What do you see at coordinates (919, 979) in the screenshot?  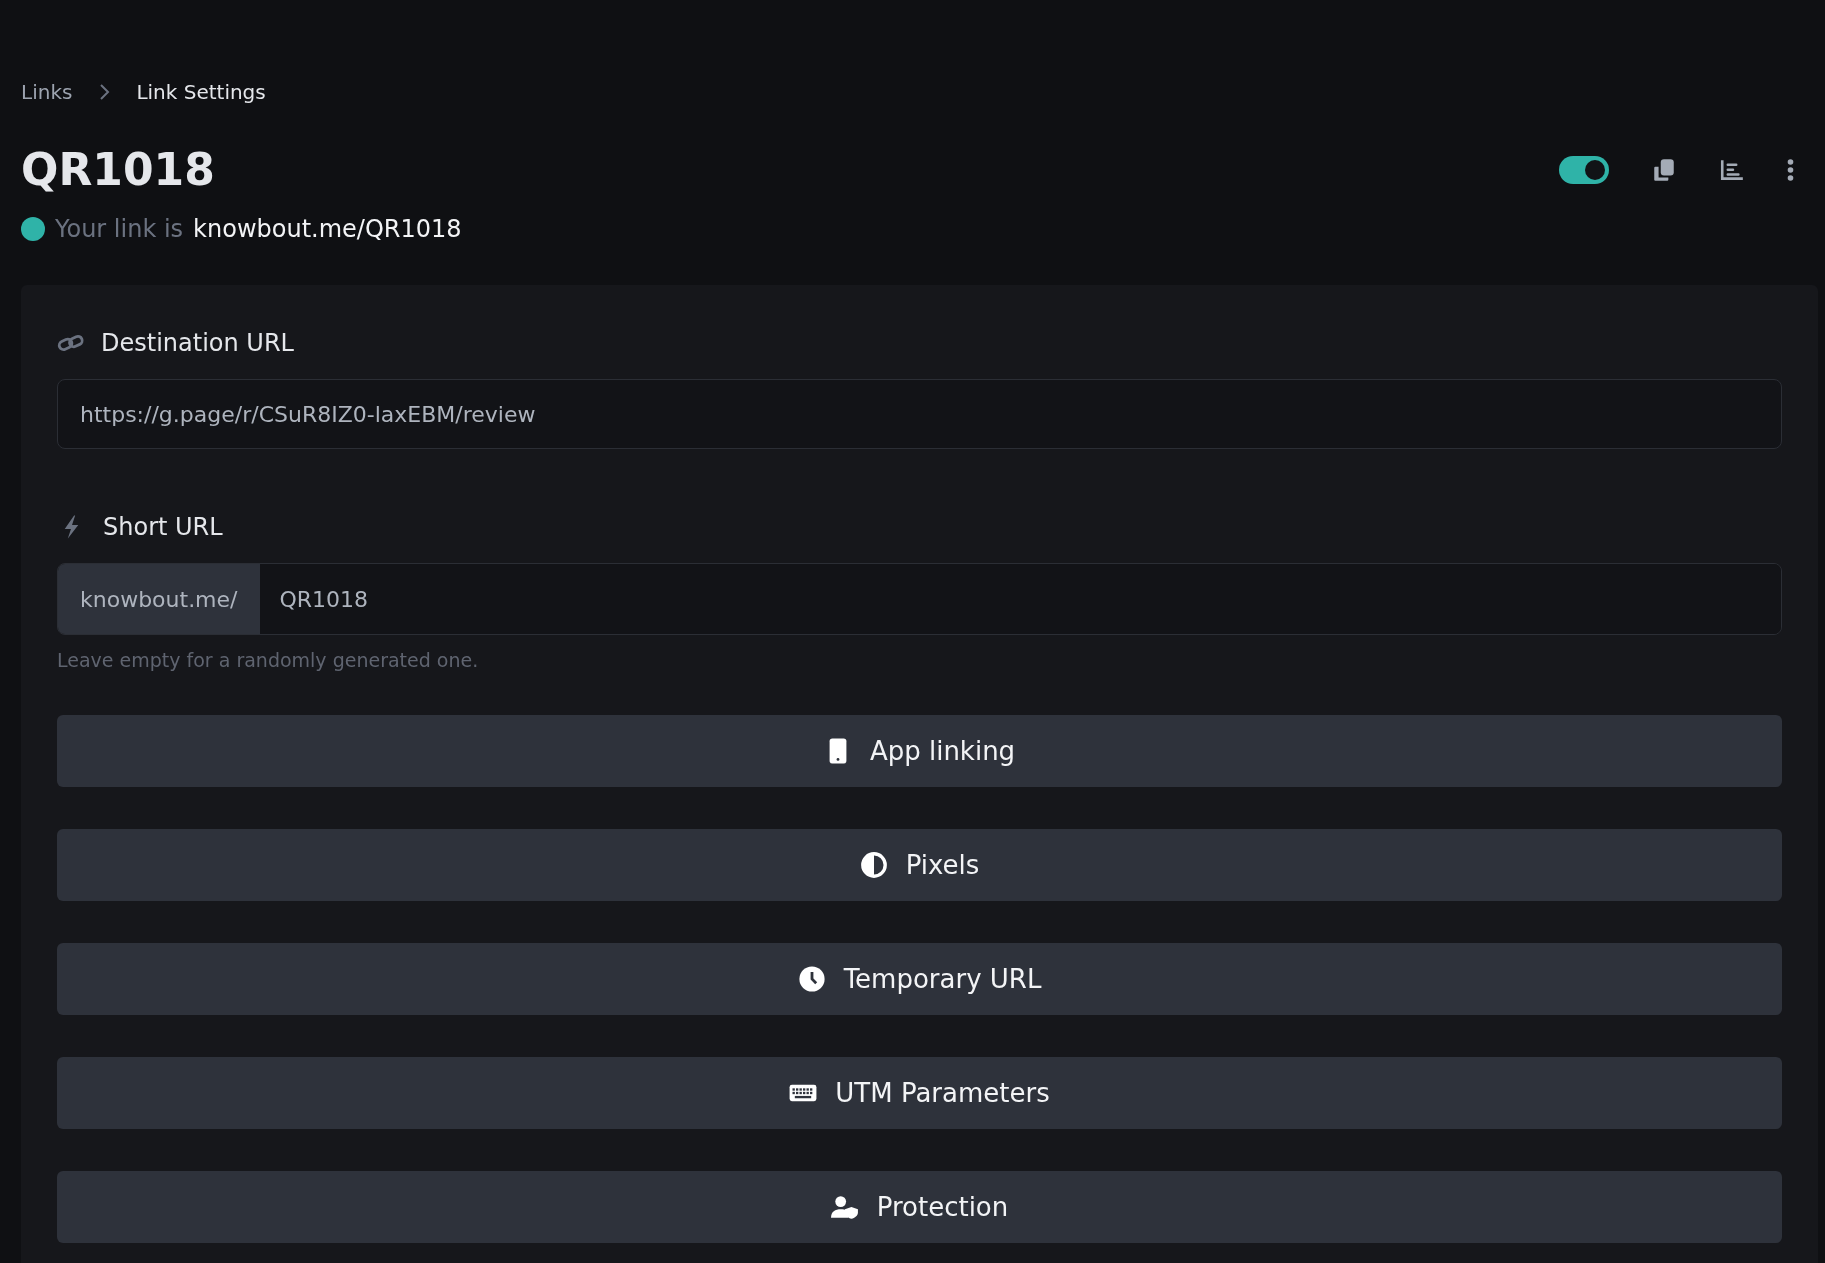 I see `section-button: Temporary URL` at bounding box center [919, 979].